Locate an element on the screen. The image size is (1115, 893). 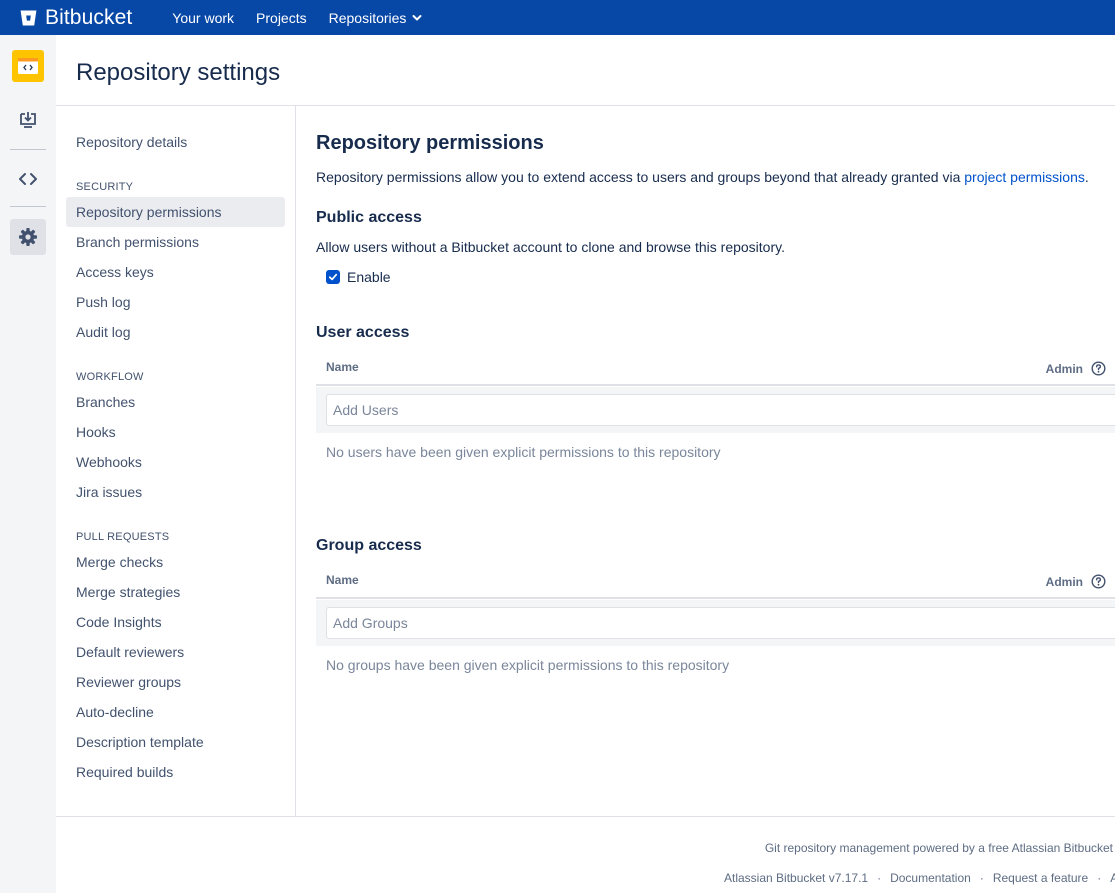
group-access-table-header: Name Admin is located at coordinates (715, 583).